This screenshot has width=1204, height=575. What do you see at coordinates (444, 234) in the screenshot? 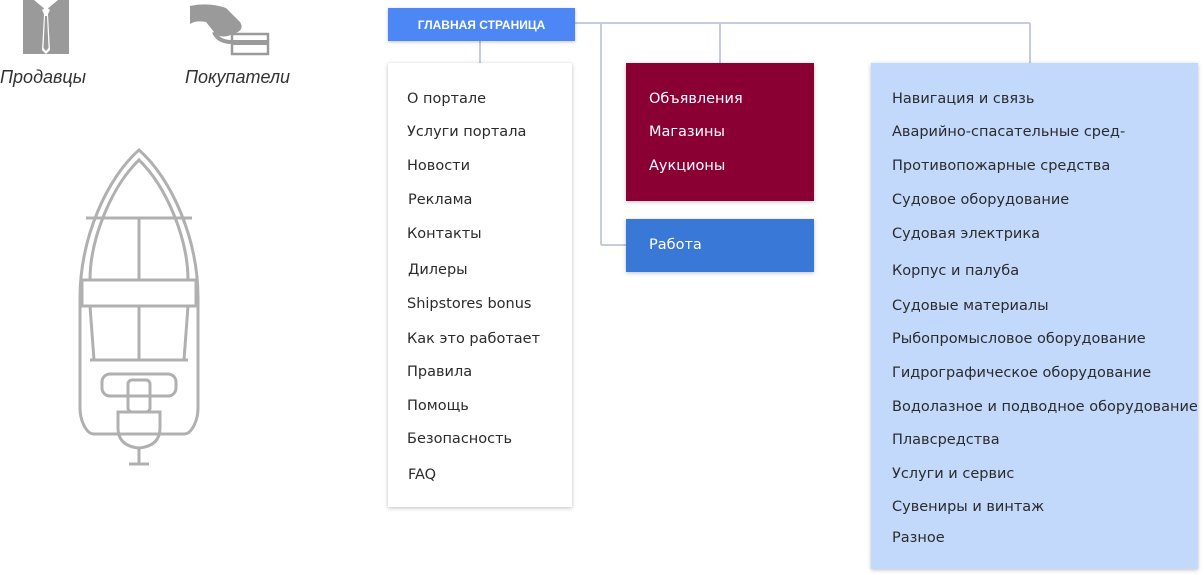
I see `menu-item-contacts: Контакты` at bounding box center [444, 234].